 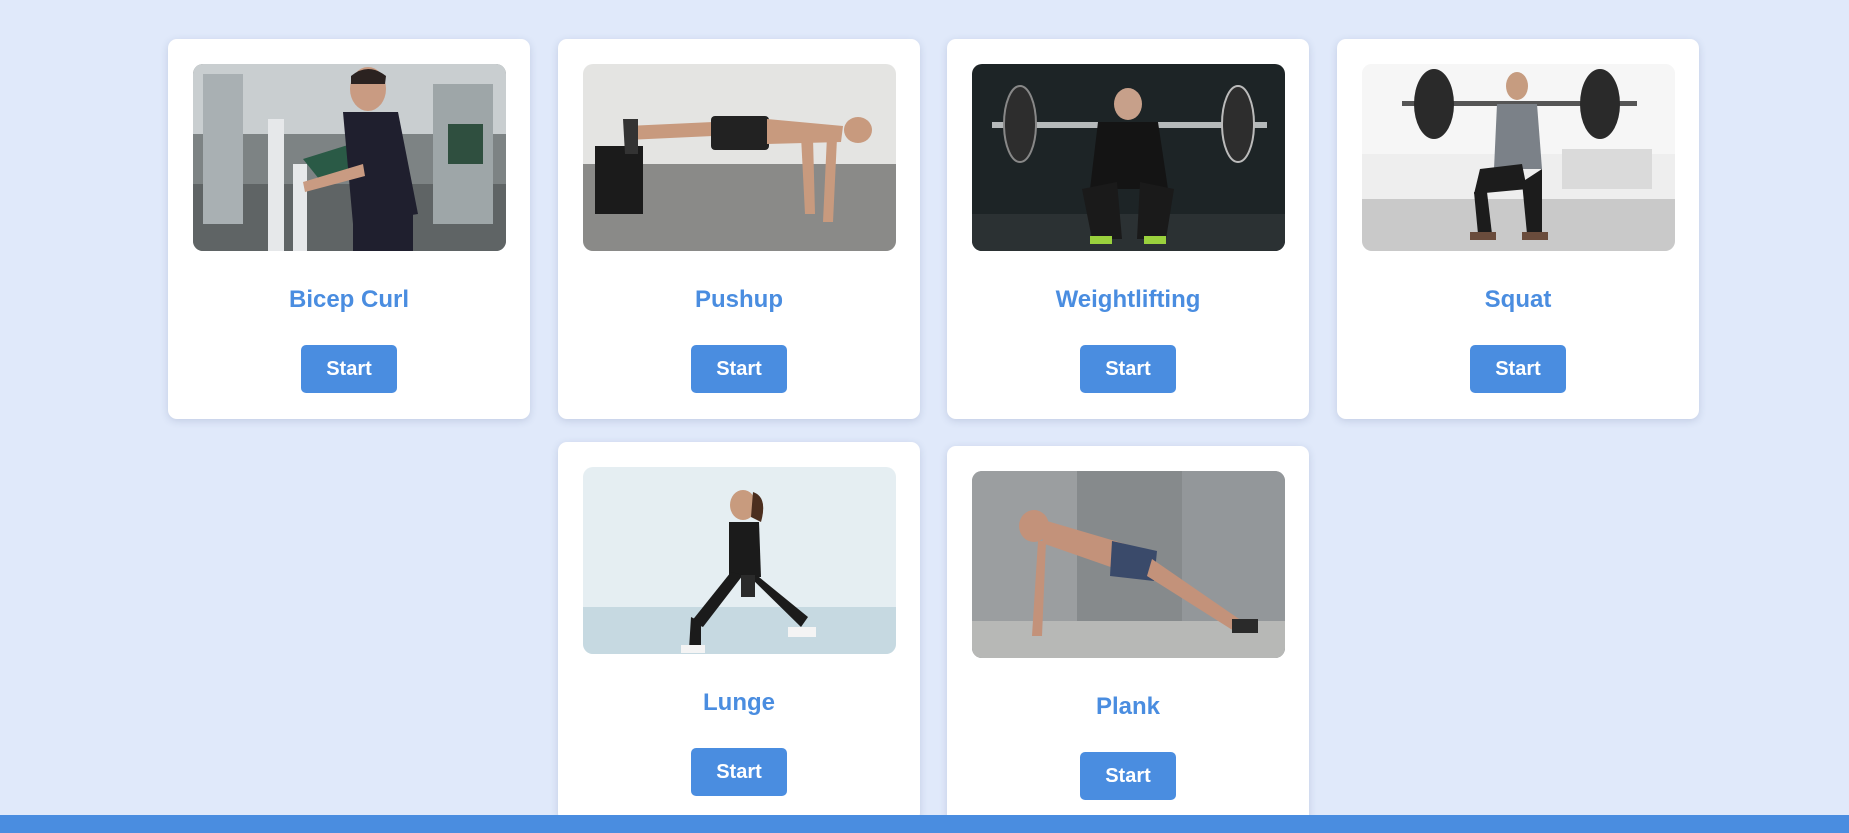 I want to click on start-button-pushup: Start, so click(x=739, y=369).